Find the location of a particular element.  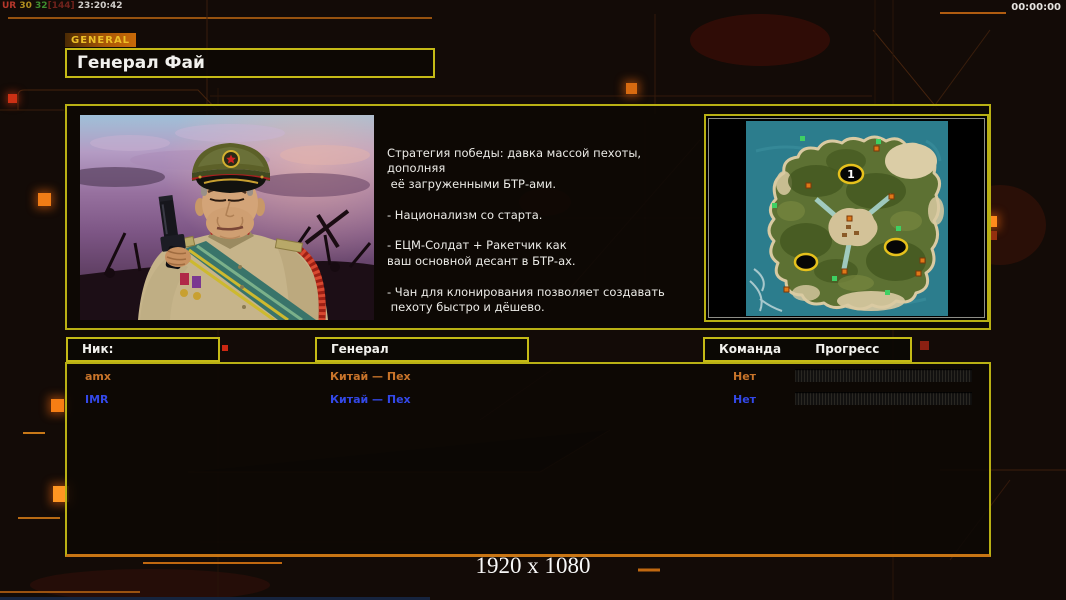

general-name: Генерал Фай is located at coordinates (141, 63).